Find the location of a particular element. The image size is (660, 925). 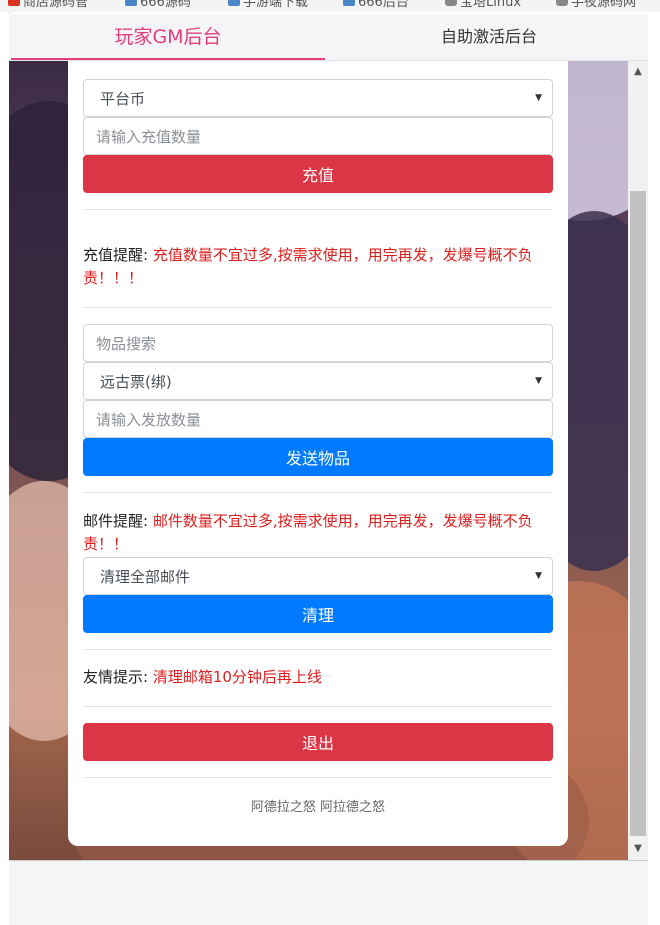

bookmark-item: 手游端下载 is located at coordinates (268, 5).